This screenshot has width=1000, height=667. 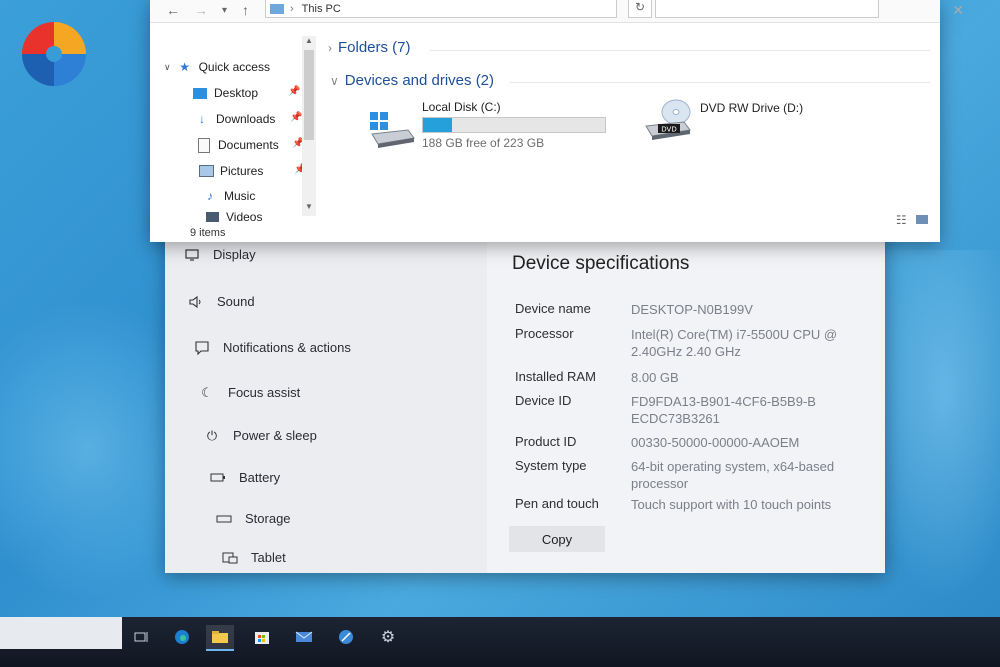 I want to click on scroll-down-icon: ▼, so click(x=309, y=206).